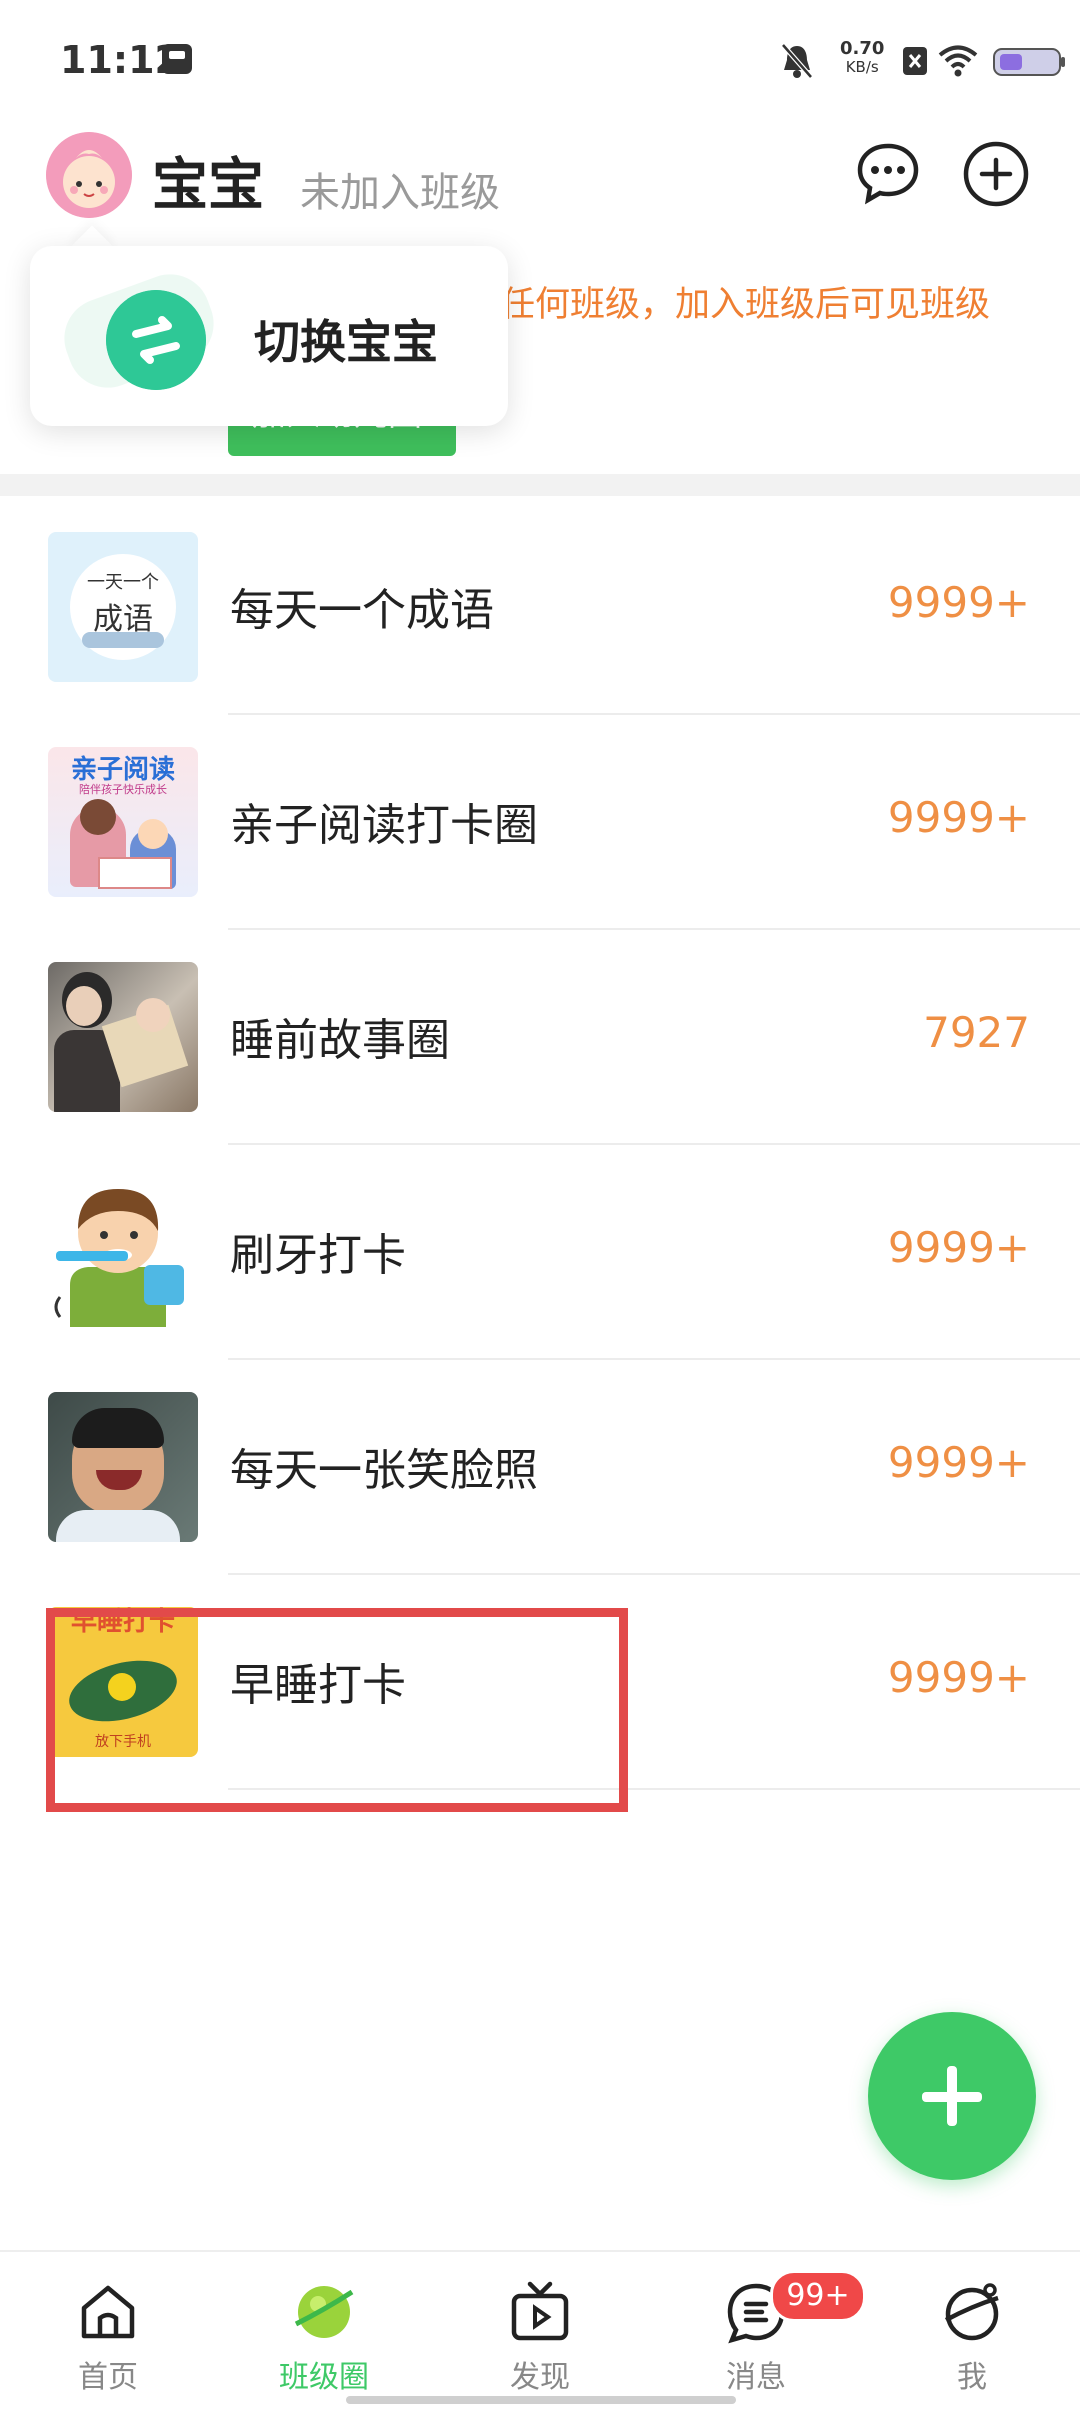 Image resolution: width=1080 pixels, height=2410 pixels. Describe the element at coordinates (540, 60) in the screenshot. I see `status-bar: 11:12 0.70 KB/s` at that location.